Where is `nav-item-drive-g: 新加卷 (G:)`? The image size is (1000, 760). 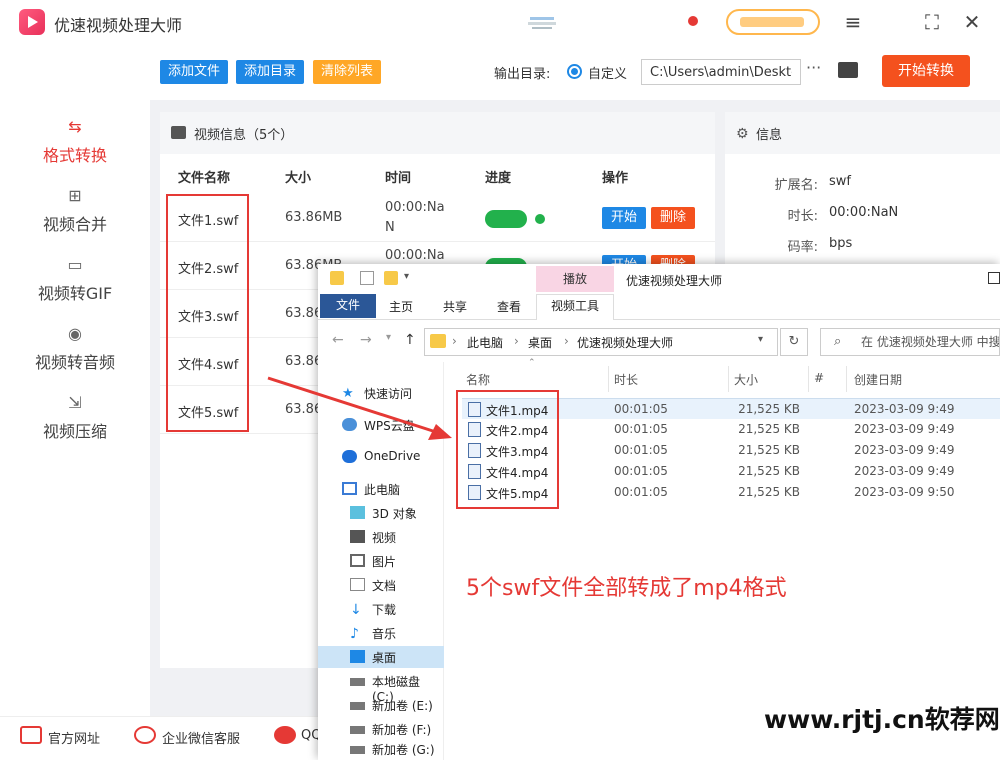
nav-item-drive-g: 新加卷 (G:) is located at coordinates (381, 749).